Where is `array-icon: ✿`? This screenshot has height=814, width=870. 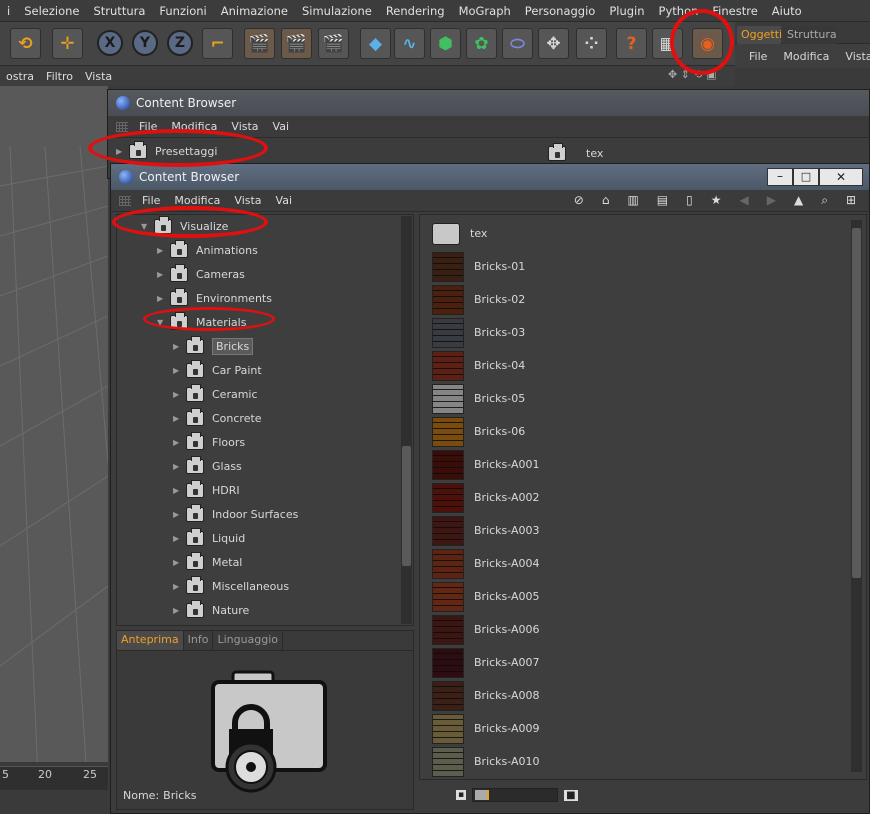
array-icon: ✿ is located at coordinates (481, 43).